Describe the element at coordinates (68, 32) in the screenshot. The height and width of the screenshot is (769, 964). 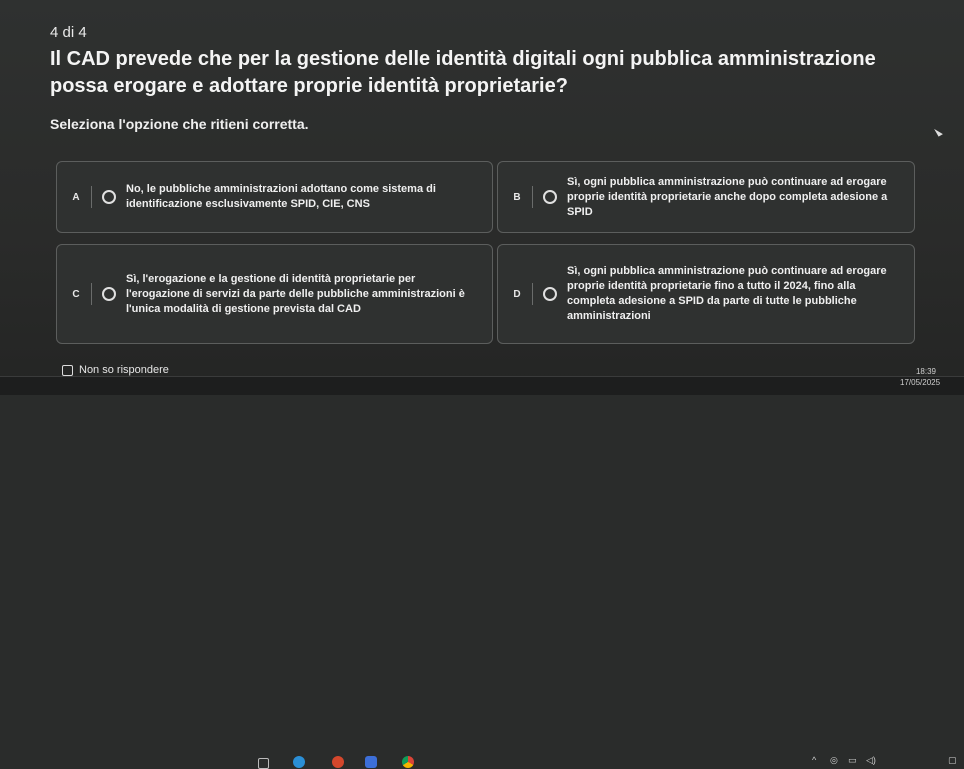
I see `question-counter: 4 di 4` at that location.